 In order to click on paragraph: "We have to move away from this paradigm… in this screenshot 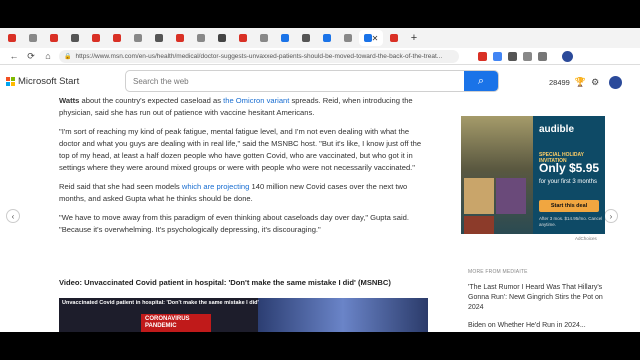, I will do `click(234, 223)`.